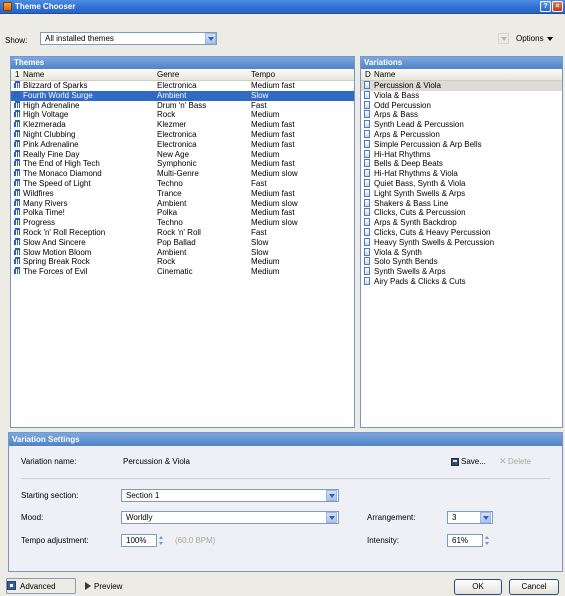  Describe the element at coordinates (182, 164) in the screenshot. I see `theme-row: The End of High Tech Symphonic Medium fast` at that location.